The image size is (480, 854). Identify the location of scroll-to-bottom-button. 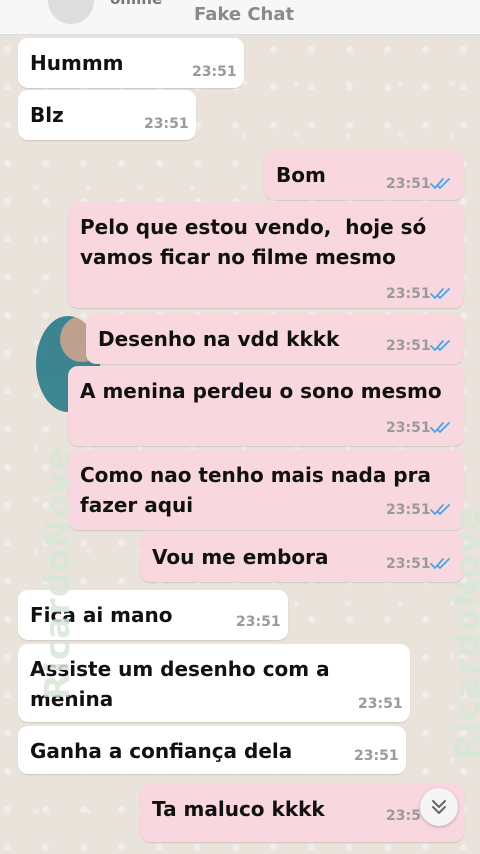
(439, 807).